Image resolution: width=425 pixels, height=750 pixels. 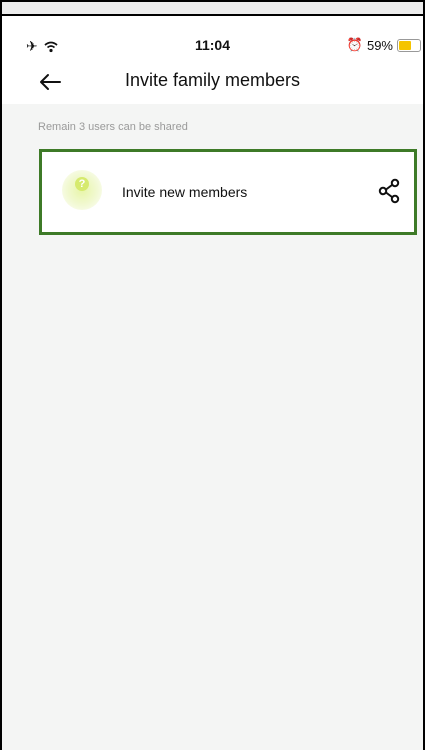 I want to click on invite-new-members-card: ? Invite new members, so click(x=228, y=192).